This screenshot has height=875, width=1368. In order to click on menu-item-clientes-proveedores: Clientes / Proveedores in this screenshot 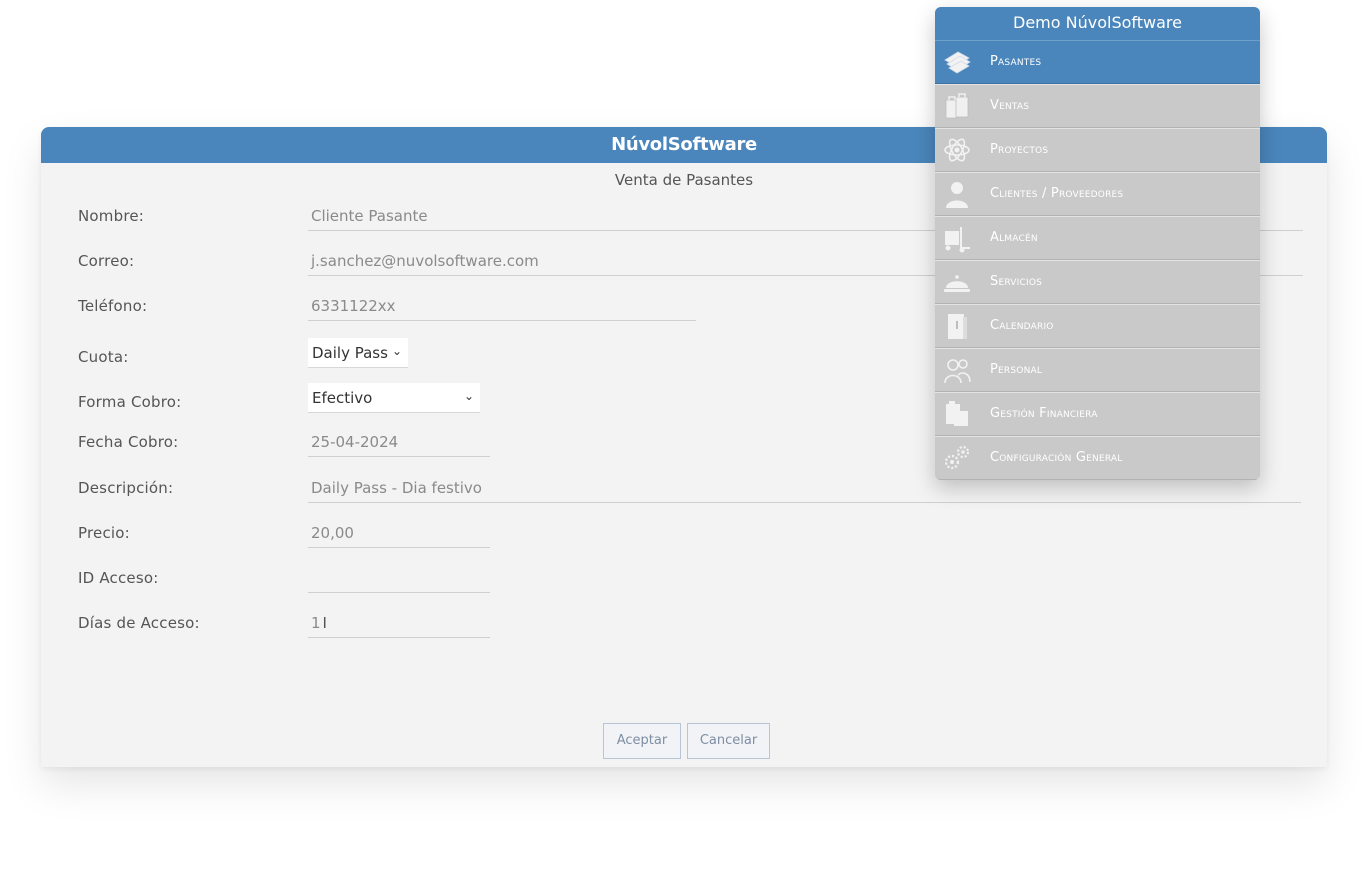, I will do `click(1097, 194)`.